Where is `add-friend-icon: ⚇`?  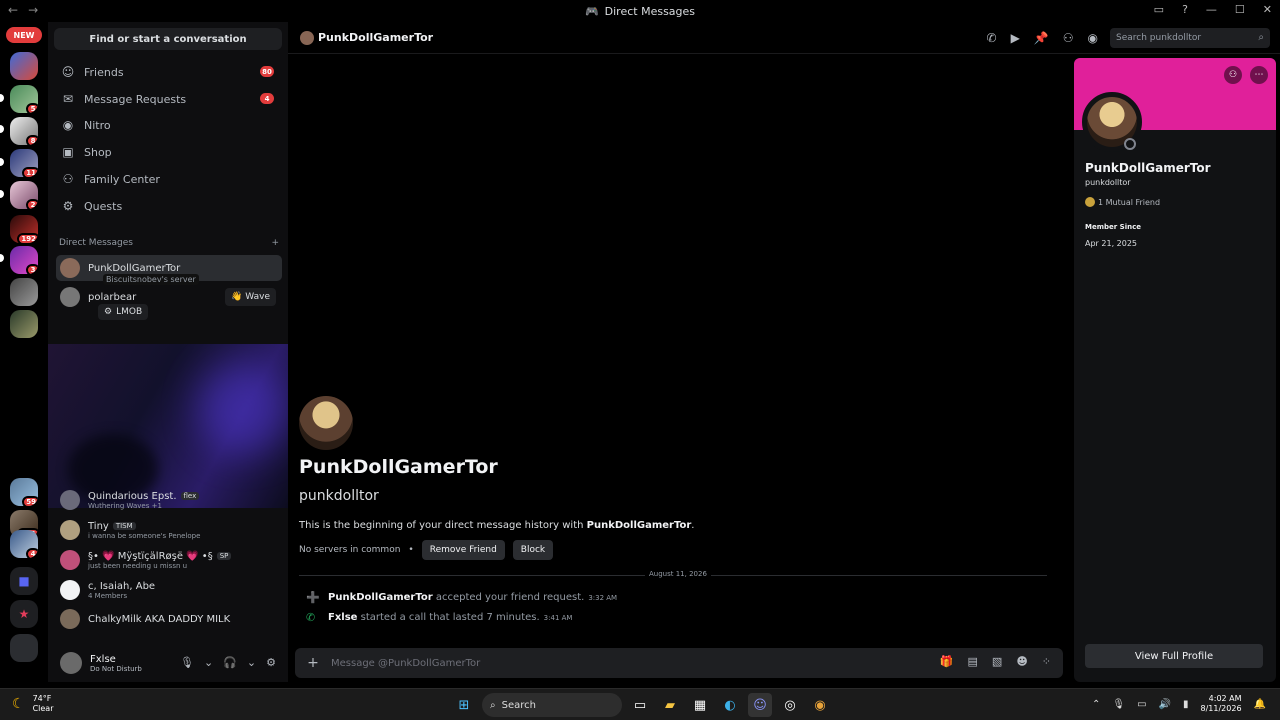
add-friend-icon: ⚇ is located at coordinates (1233, 75).